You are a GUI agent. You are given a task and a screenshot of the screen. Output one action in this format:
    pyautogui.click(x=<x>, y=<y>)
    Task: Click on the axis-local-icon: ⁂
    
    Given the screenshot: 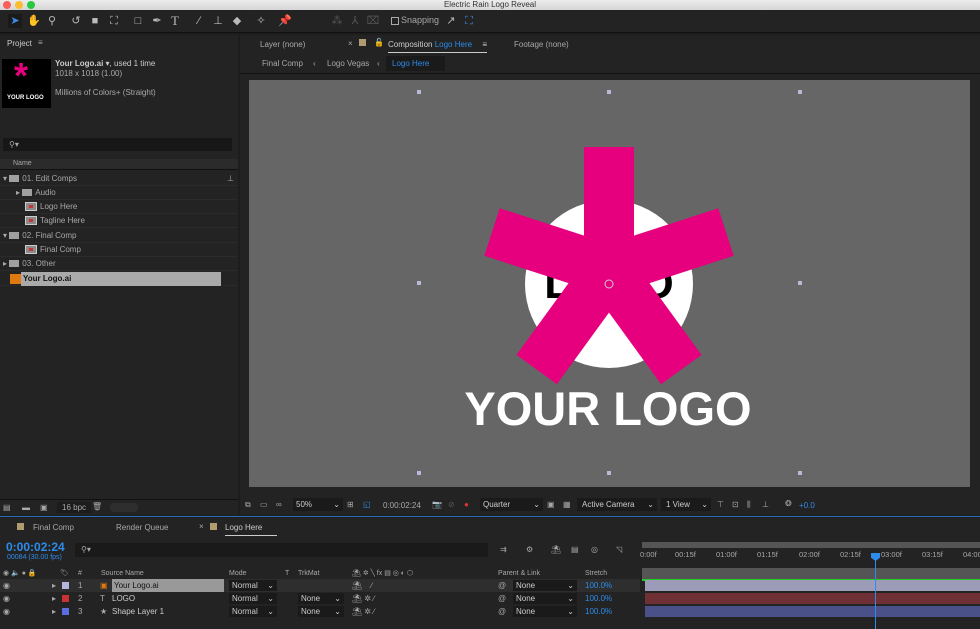 What is the action you would take?
    pyautogui.click(x=337, y=21)
    